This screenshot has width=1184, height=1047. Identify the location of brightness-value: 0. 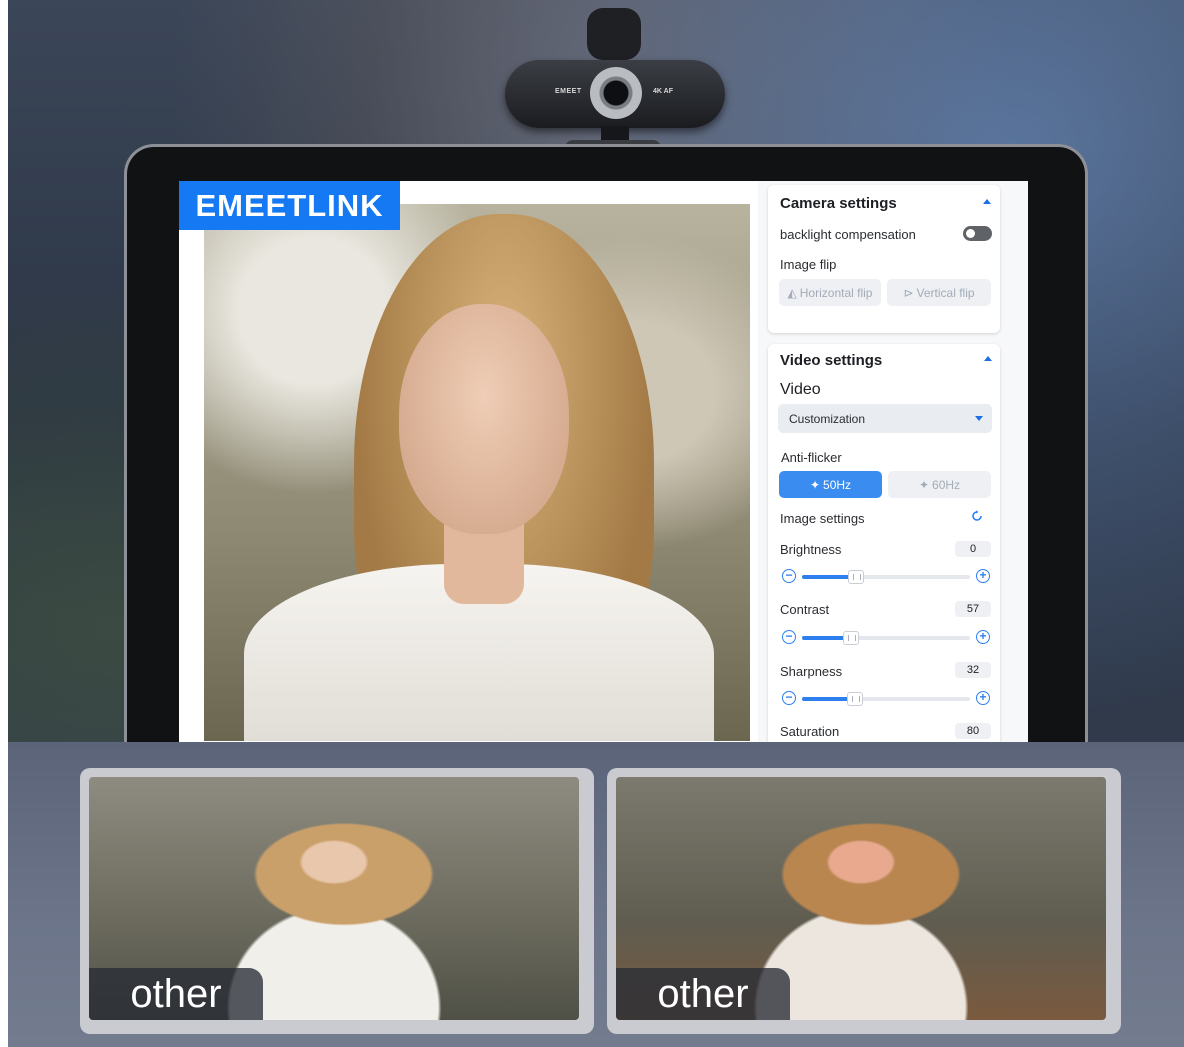
(973, 549).